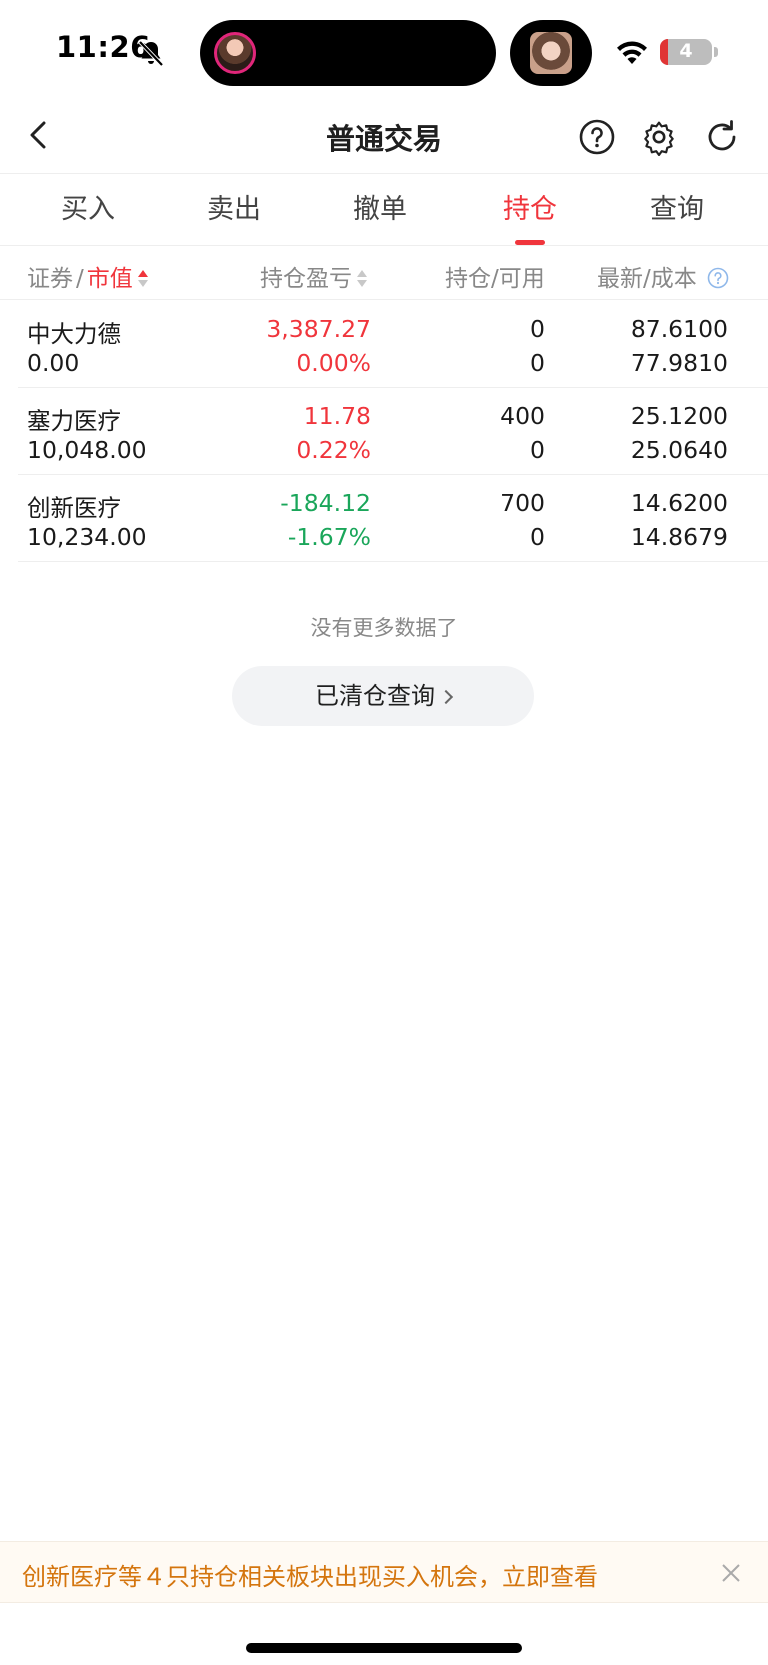 This screenshot has height=1665, width=768. Describe the element at coordinates (731, 1573) in the screenshot. I see `close-icon` at that location.